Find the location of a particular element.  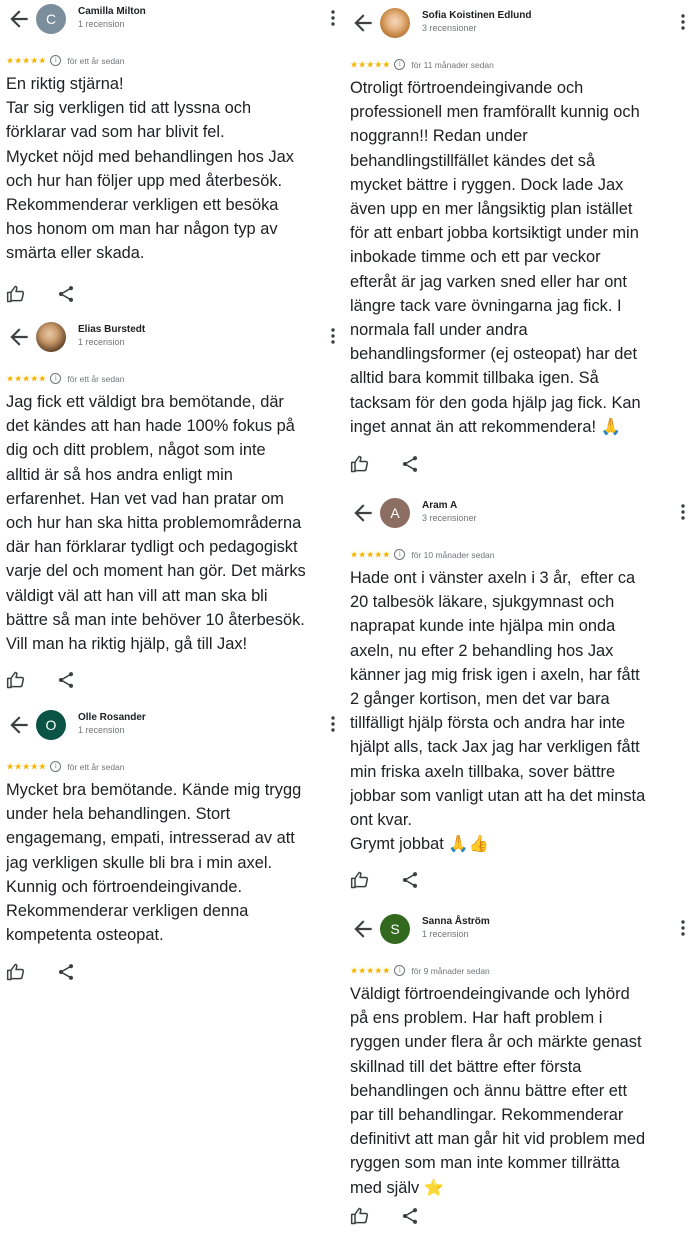

reviewer-name: Camilla Milton is located at coordinates (112, 11).